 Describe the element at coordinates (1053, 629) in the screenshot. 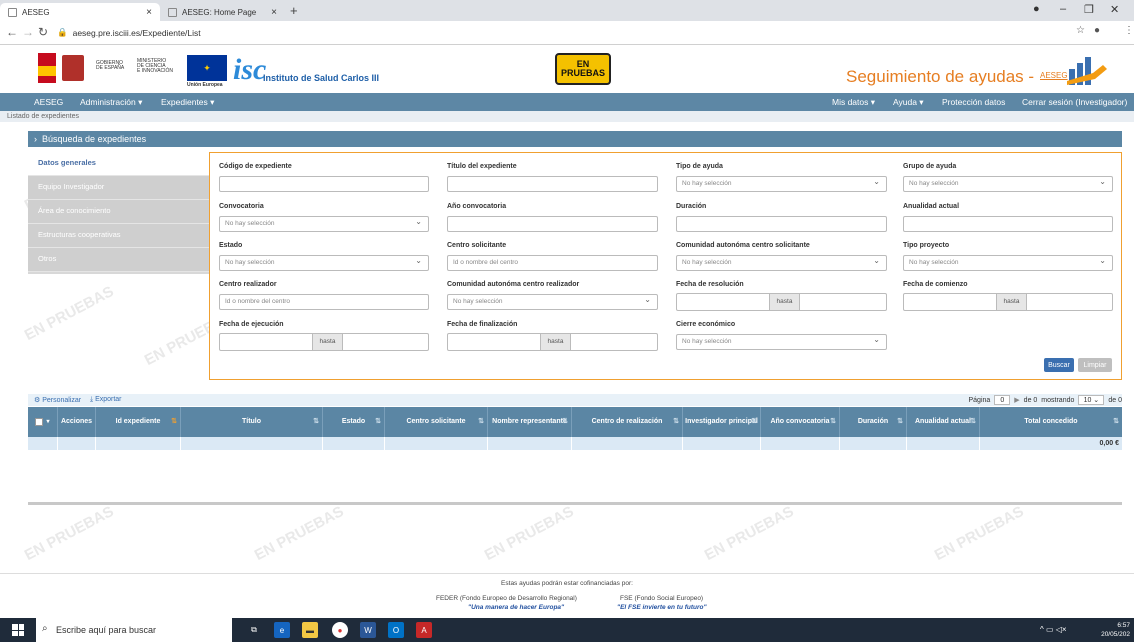

I see `system-tray-icons: ^ ▭ ◁×` at that location.